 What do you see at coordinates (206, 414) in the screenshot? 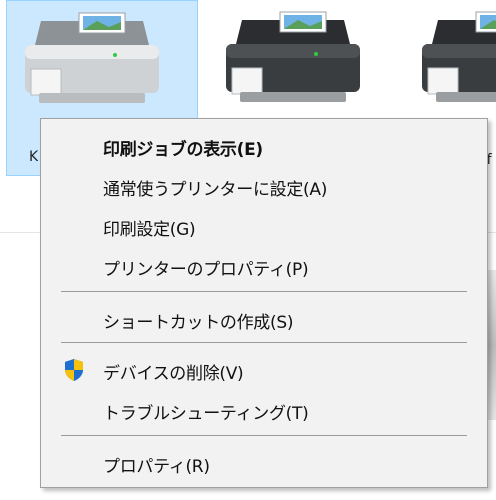
I see `menu-item-label: トラブルシューティング(T)` at bounding box center [206, 414].